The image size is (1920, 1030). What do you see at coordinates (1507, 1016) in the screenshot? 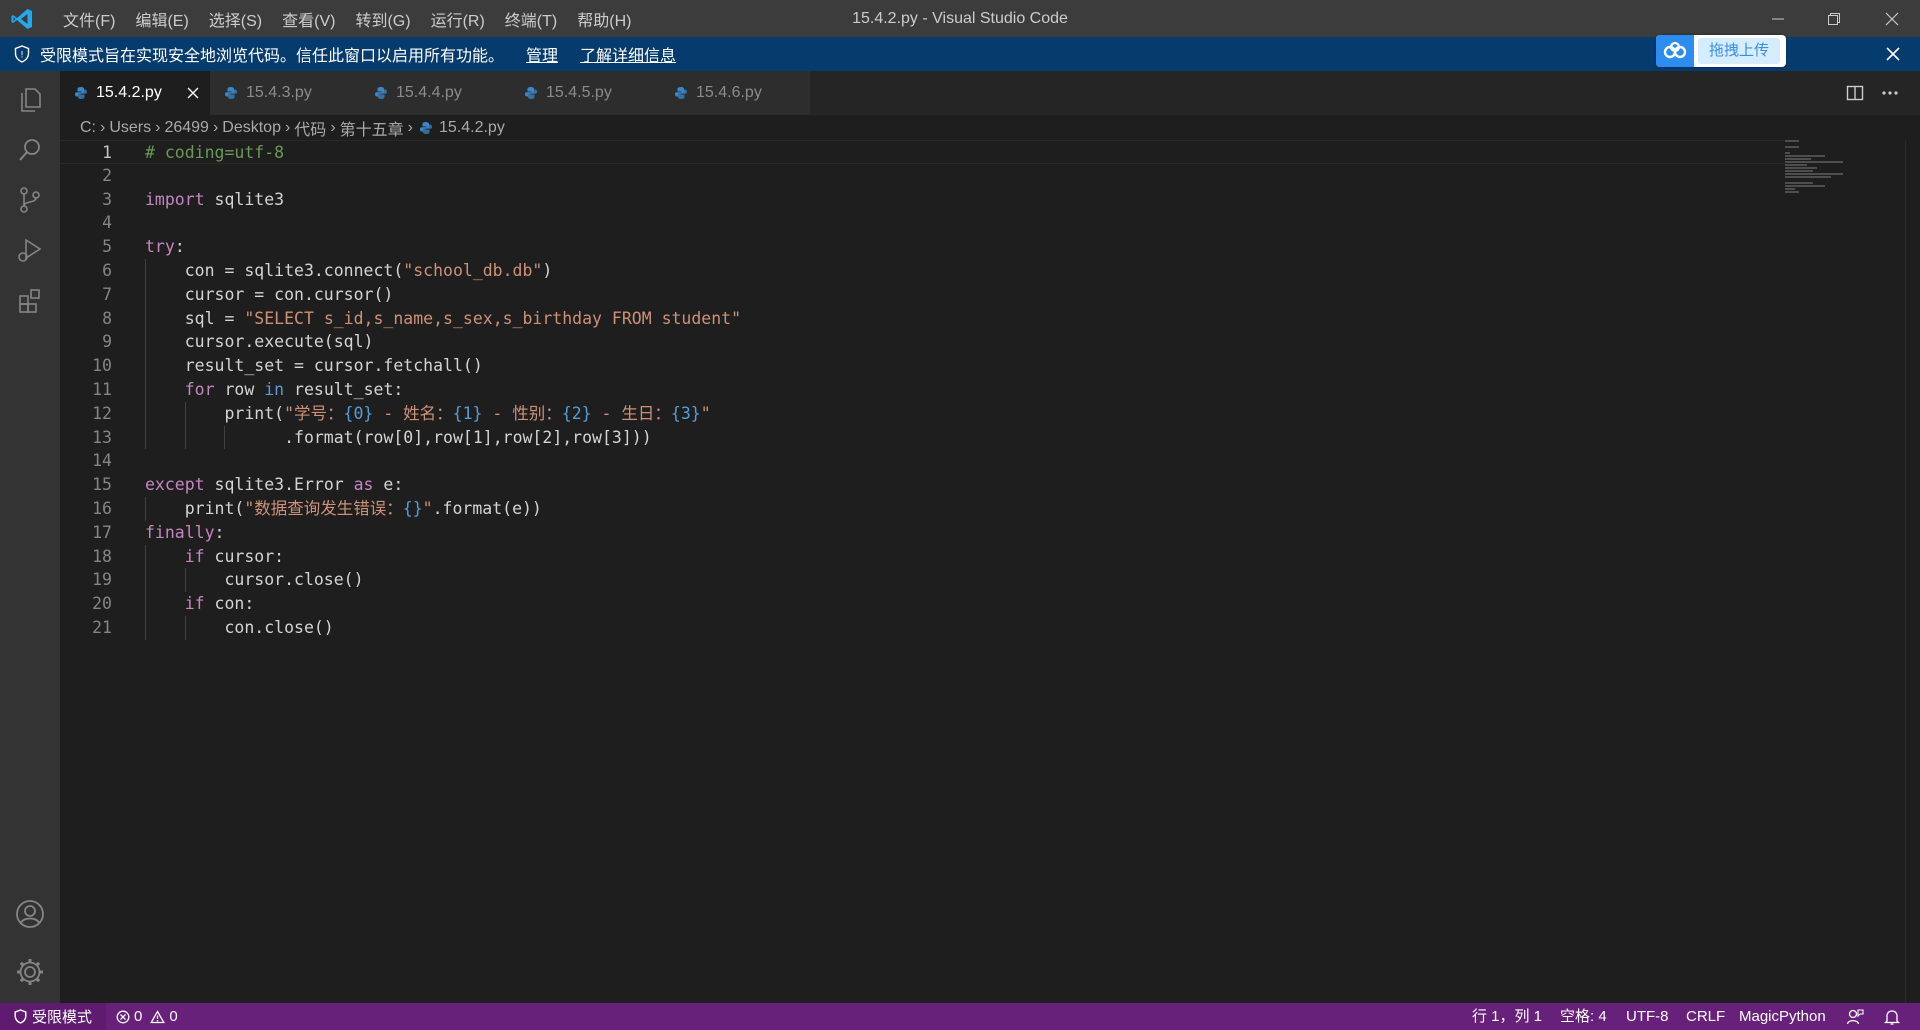
I see `cursor-position: 行 1，列 1` at bounding box center [1507, 1016].